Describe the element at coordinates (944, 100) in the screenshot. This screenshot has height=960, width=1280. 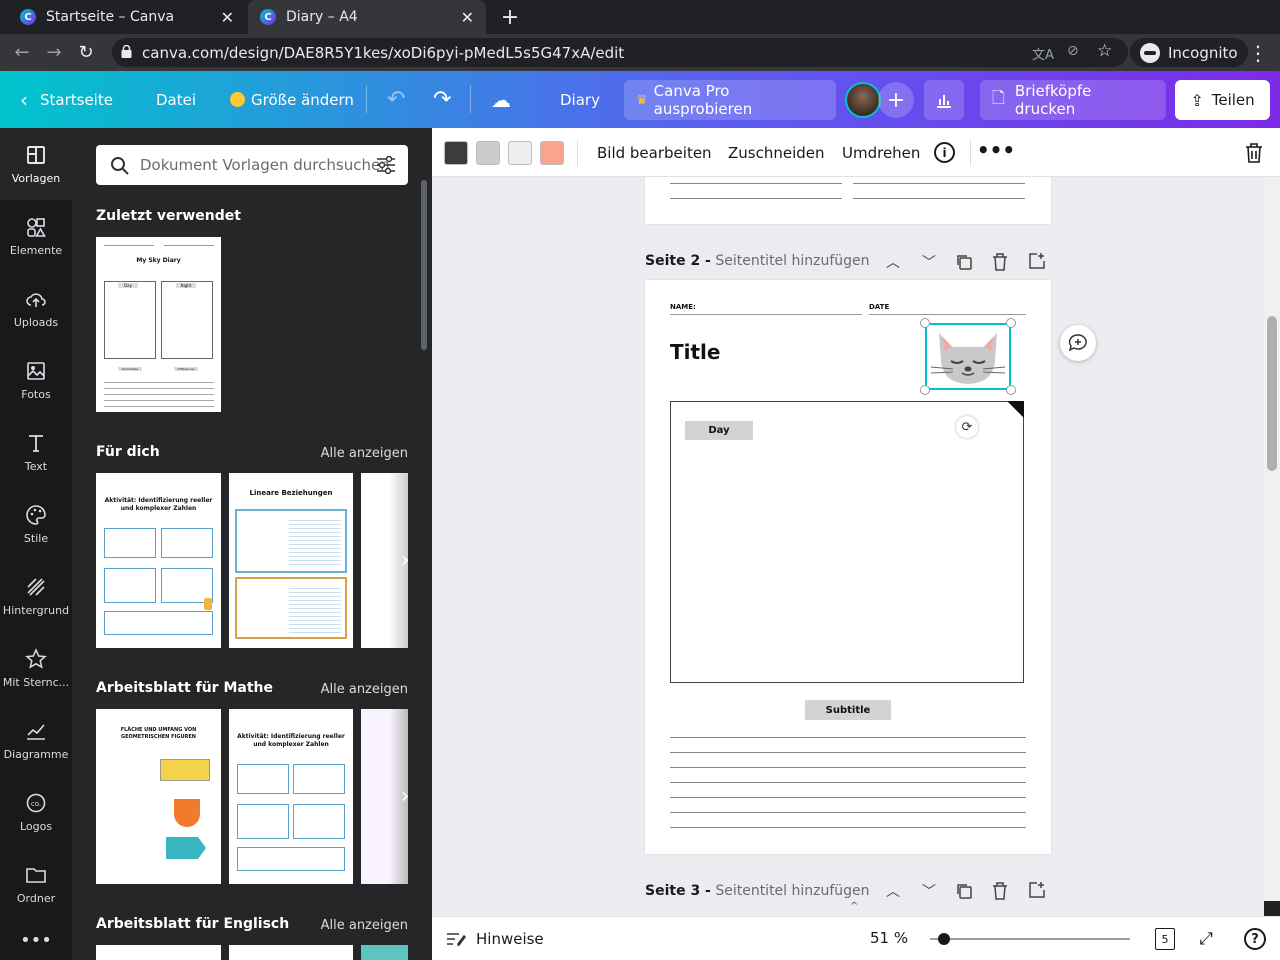
I see `insights-chart-button` at that location.